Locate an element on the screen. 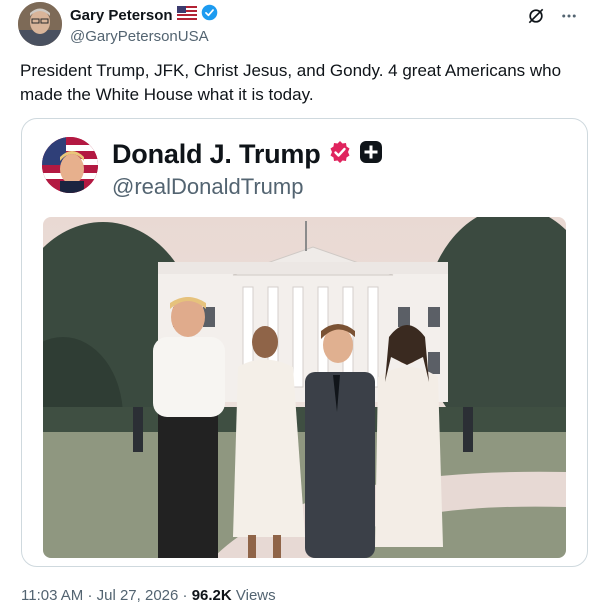 This screenshot has height=611, width=592. embedded-name-row: Donald J. Trump is located at coordinates (247, 154).